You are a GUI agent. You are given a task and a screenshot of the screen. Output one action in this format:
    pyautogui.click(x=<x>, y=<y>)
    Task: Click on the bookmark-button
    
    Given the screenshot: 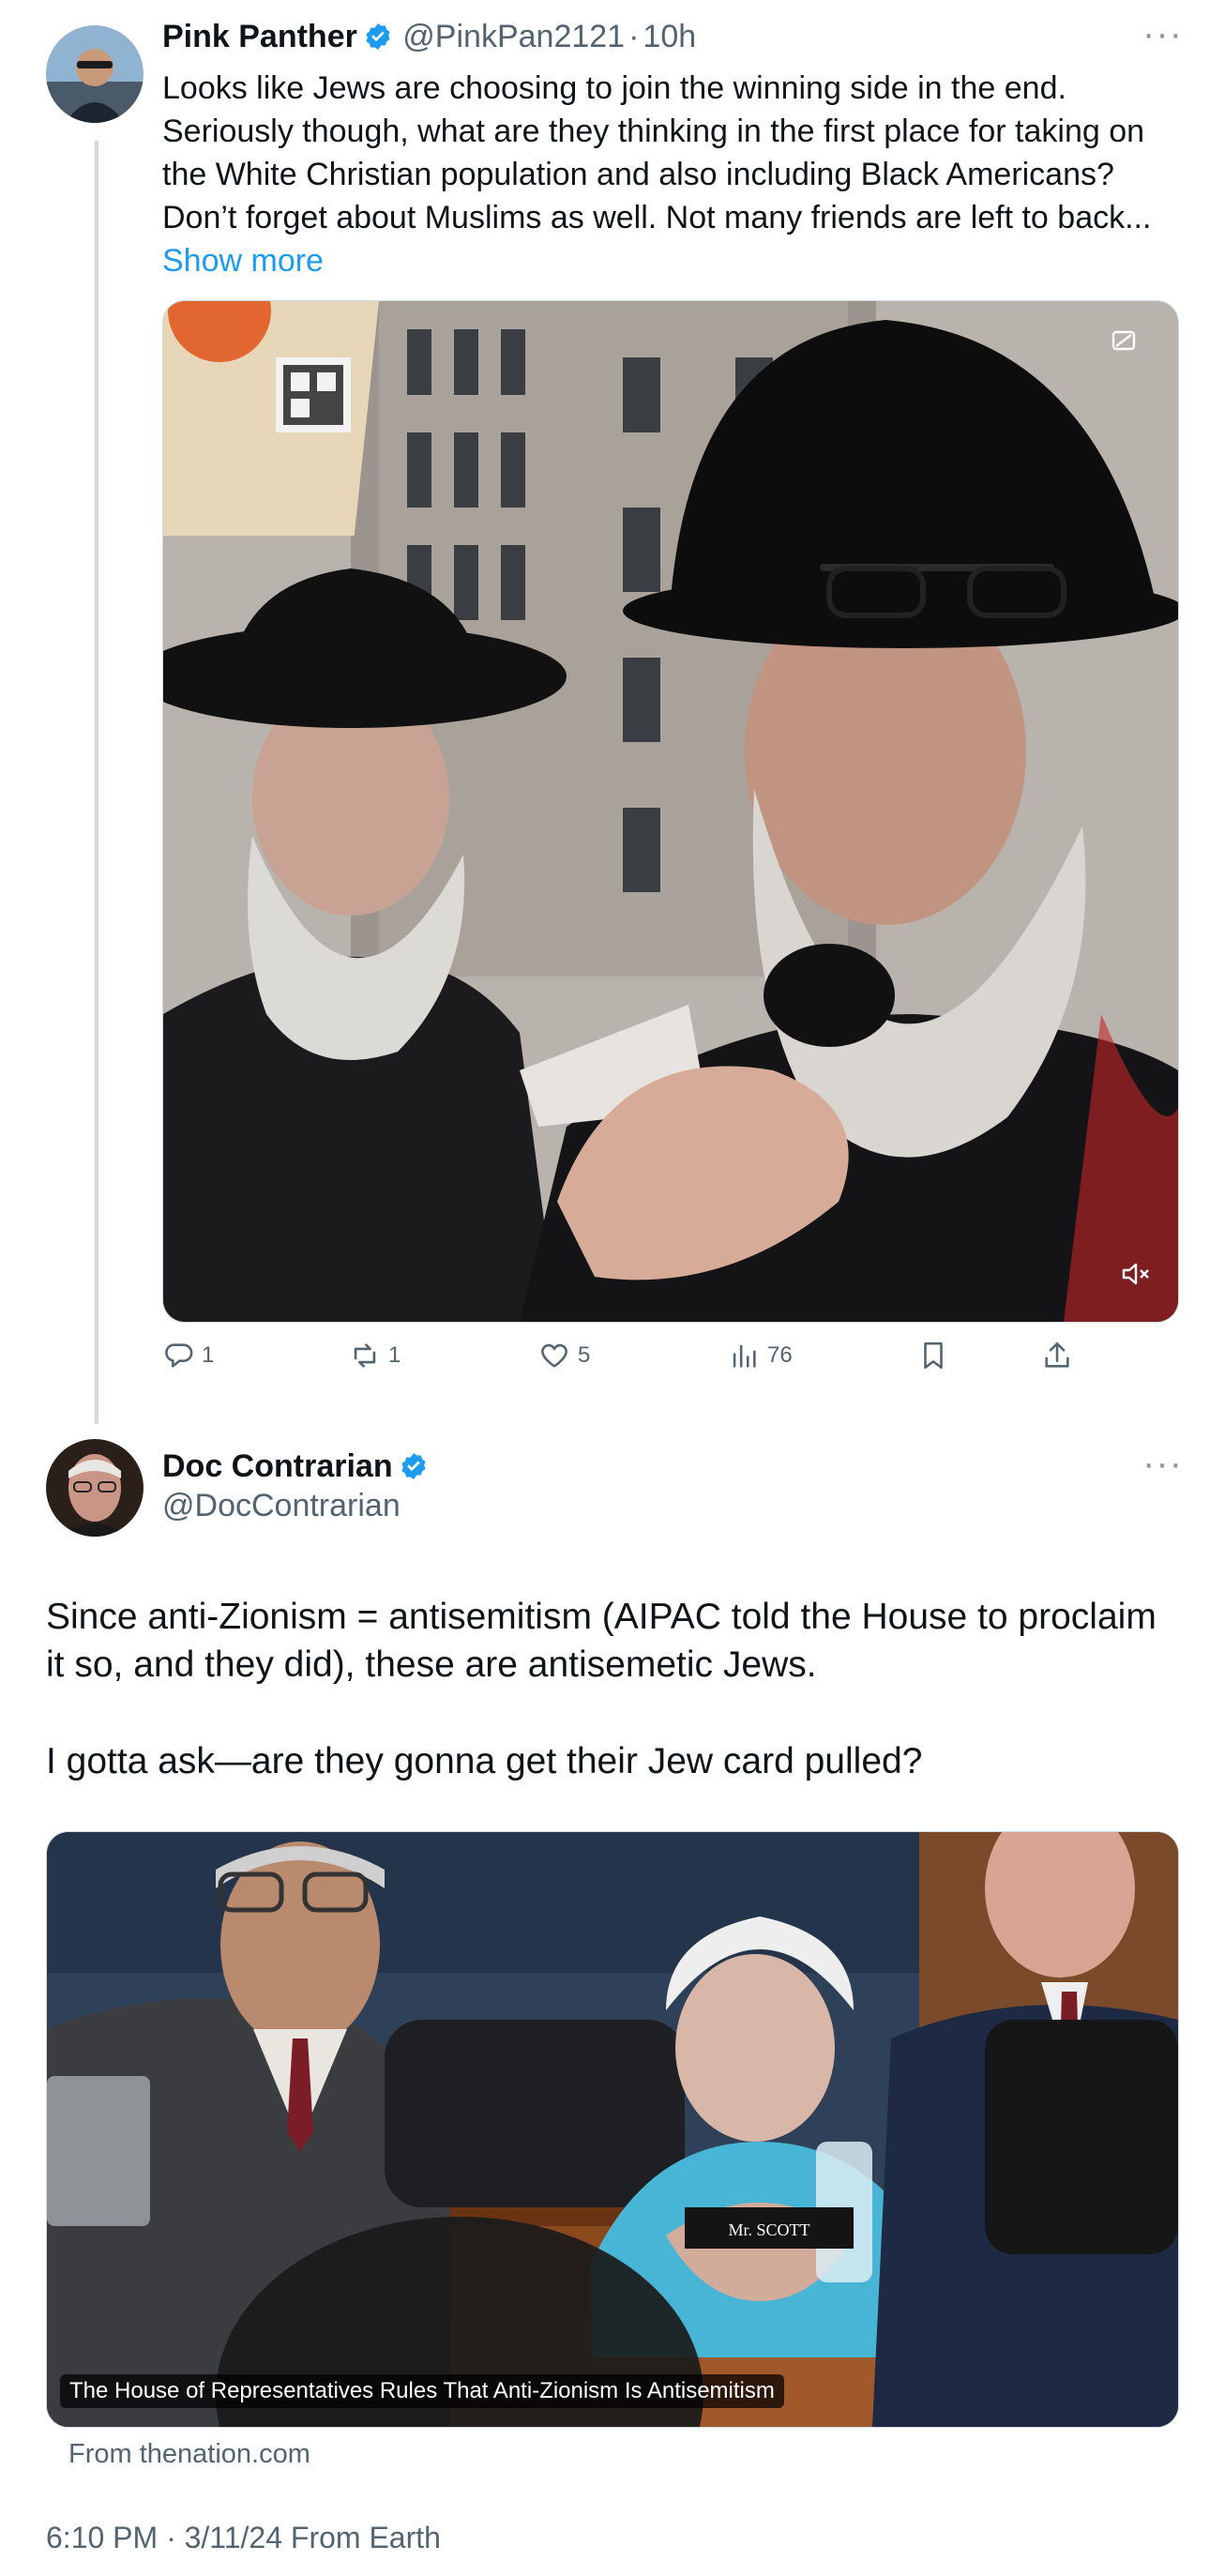 What is the action you would take?
    pyautogui.click(x=933, y=1355)
    